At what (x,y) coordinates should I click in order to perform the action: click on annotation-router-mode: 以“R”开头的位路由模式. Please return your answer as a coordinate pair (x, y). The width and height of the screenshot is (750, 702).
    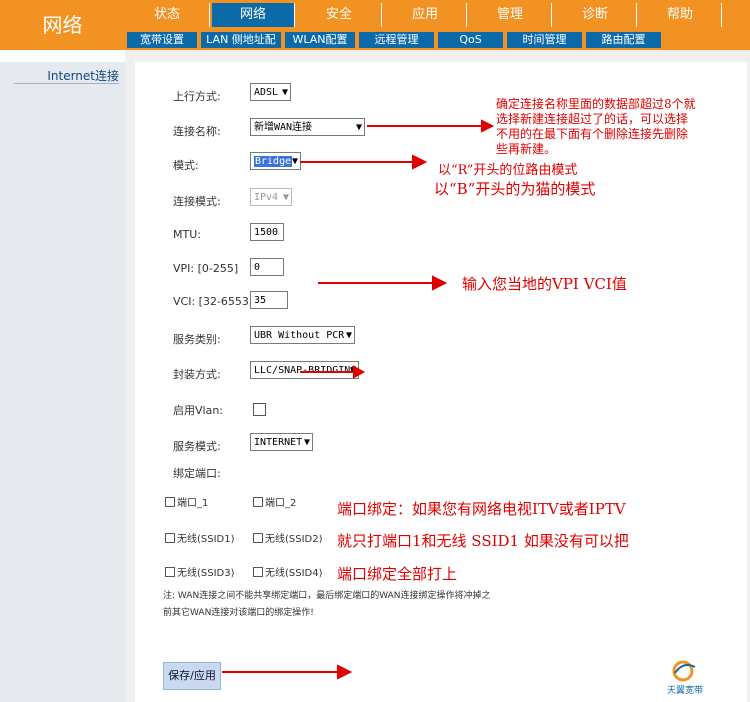
    Looking at the image, I should click on (508, 170).